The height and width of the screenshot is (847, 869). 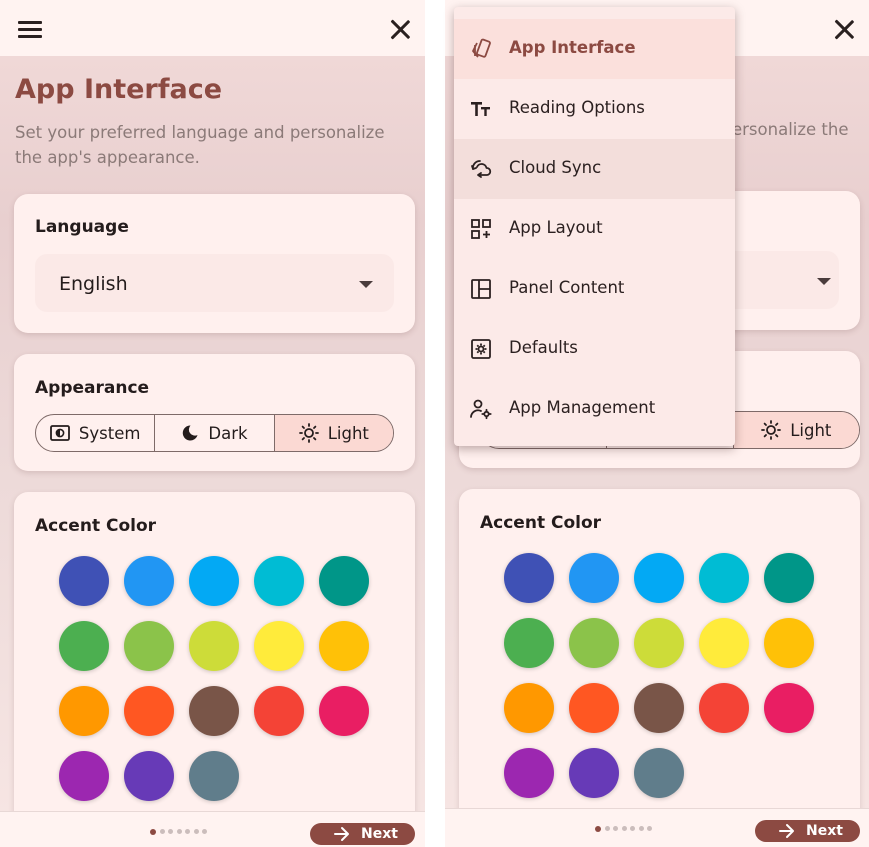 What do you see at coordinates (824, 831) in the screenshot?
I see `next-label: Next` at bounding box center [824, 831].